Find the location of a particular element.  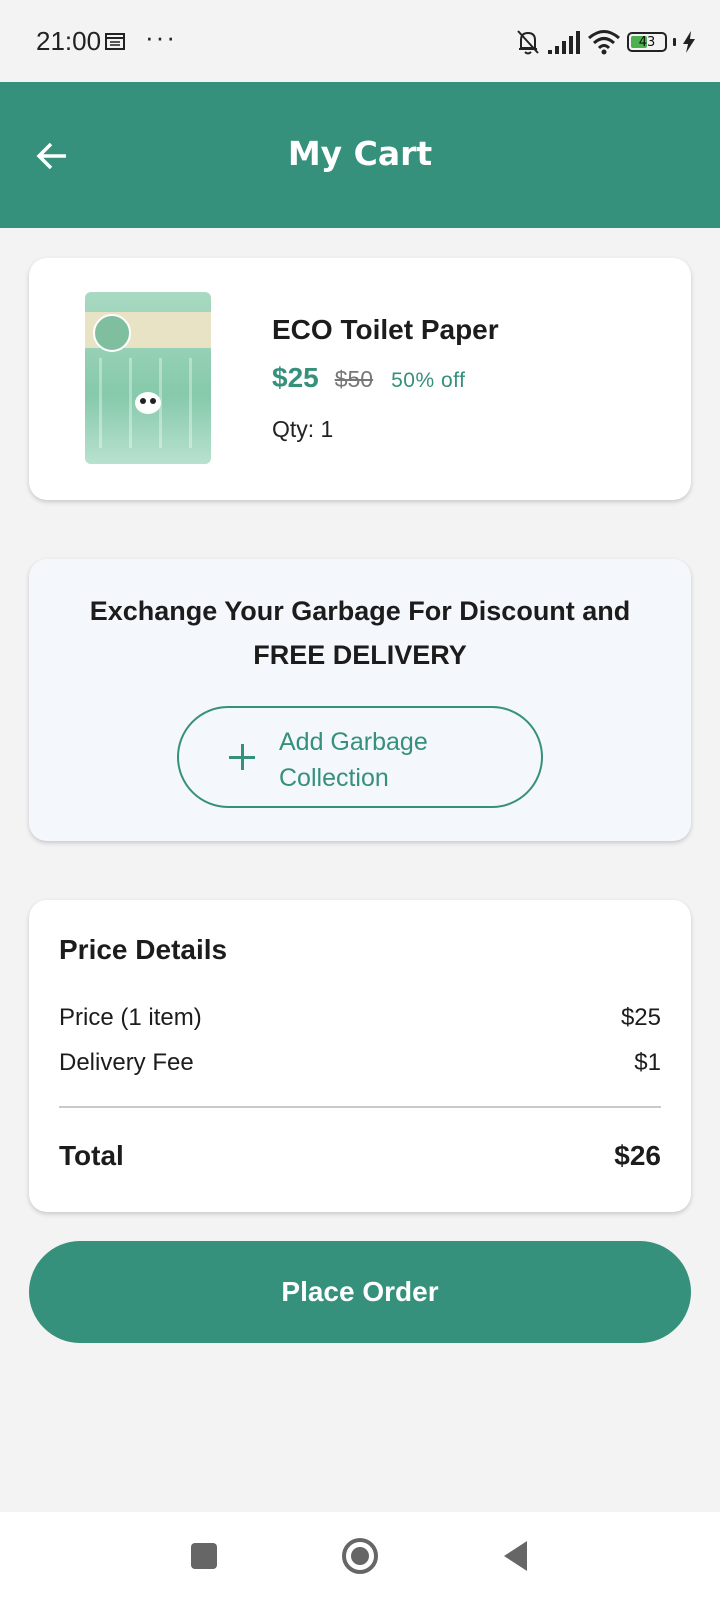

price-details-title: Price Details is located at coordinates (143, 949).